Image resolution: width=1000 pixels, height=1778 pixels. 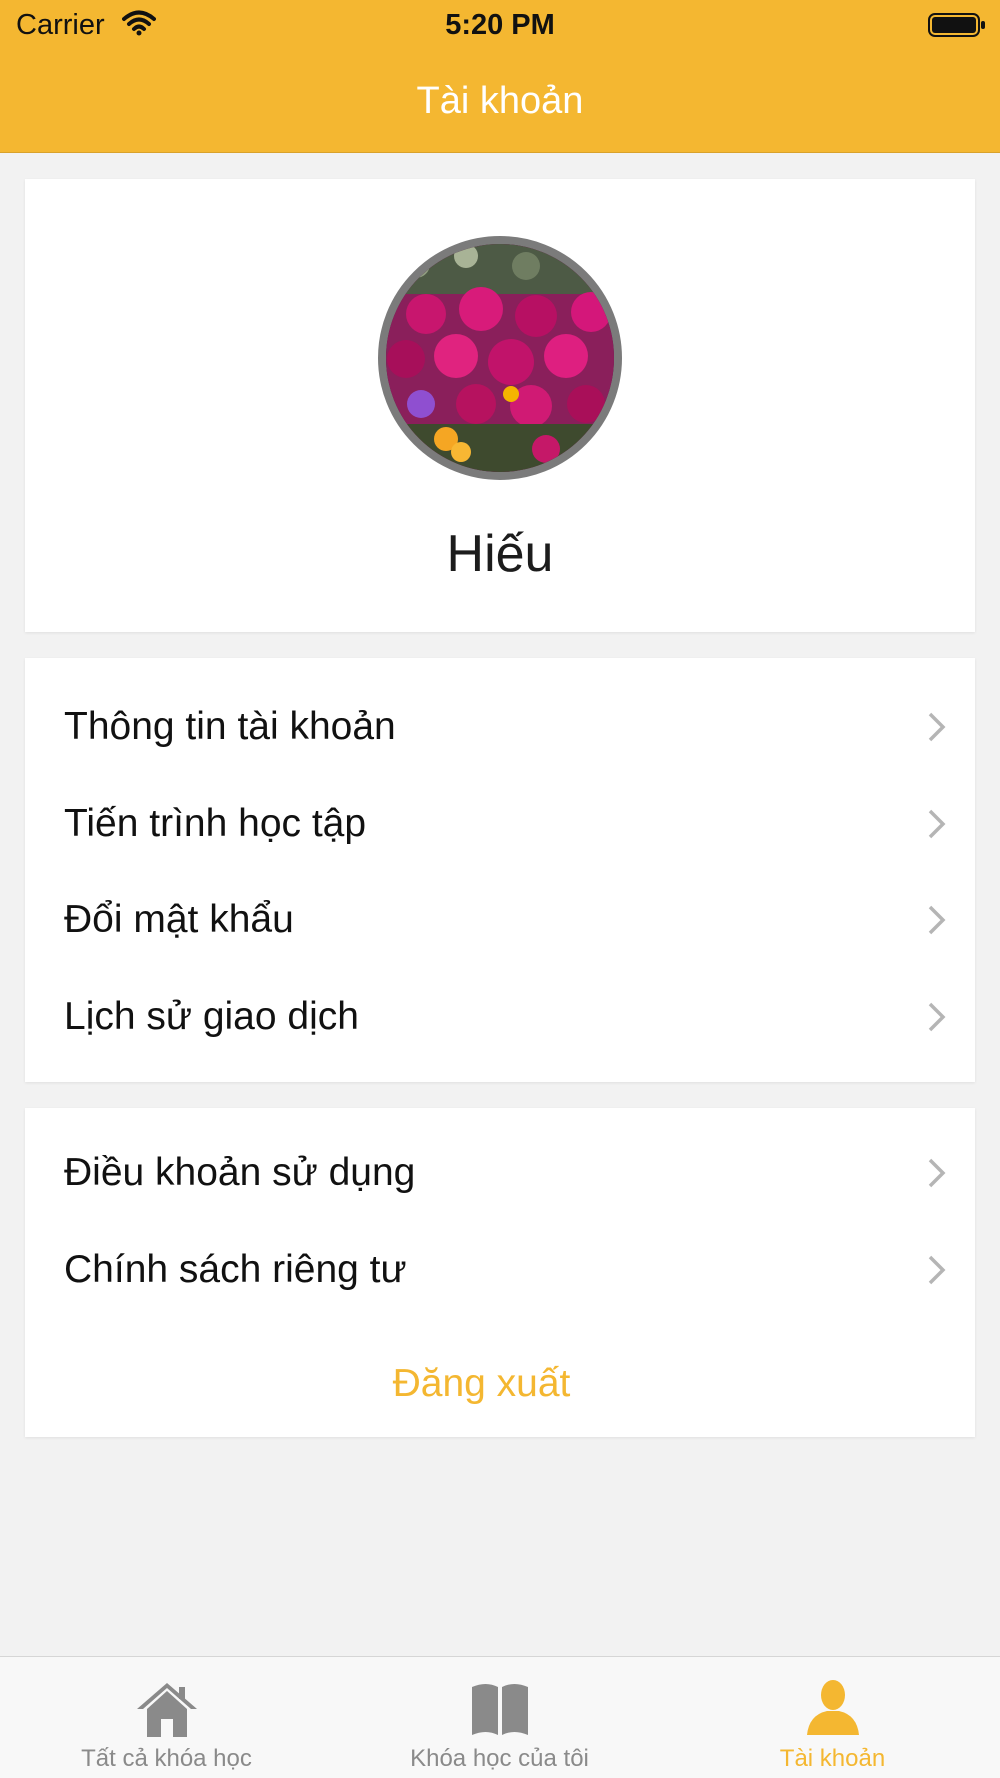 What do you see at coordinates (500, 554) in the screenshot?
I see `profile-name: Hiếu` at bounding box center [500, 554].